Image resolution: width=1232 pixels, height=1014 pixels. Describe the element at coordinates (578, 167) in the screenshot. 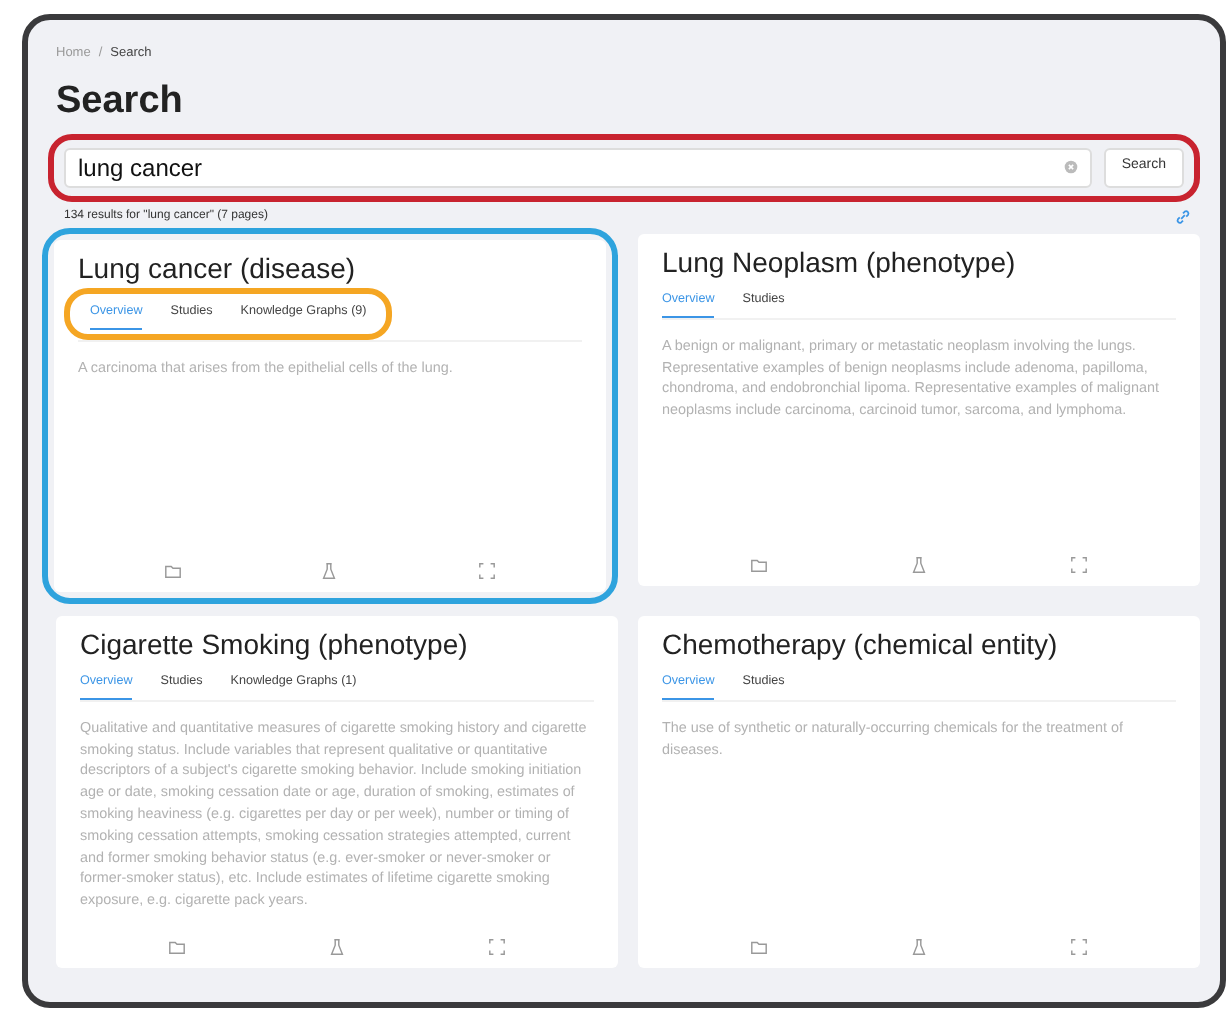

I see `search-field: lung cancer` at that location.